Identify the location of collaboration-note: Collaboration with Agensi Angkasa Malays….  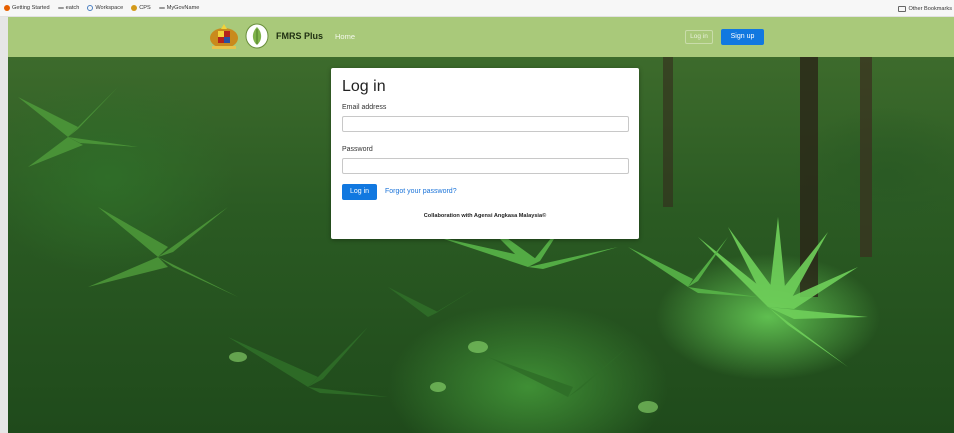
(485, 216).